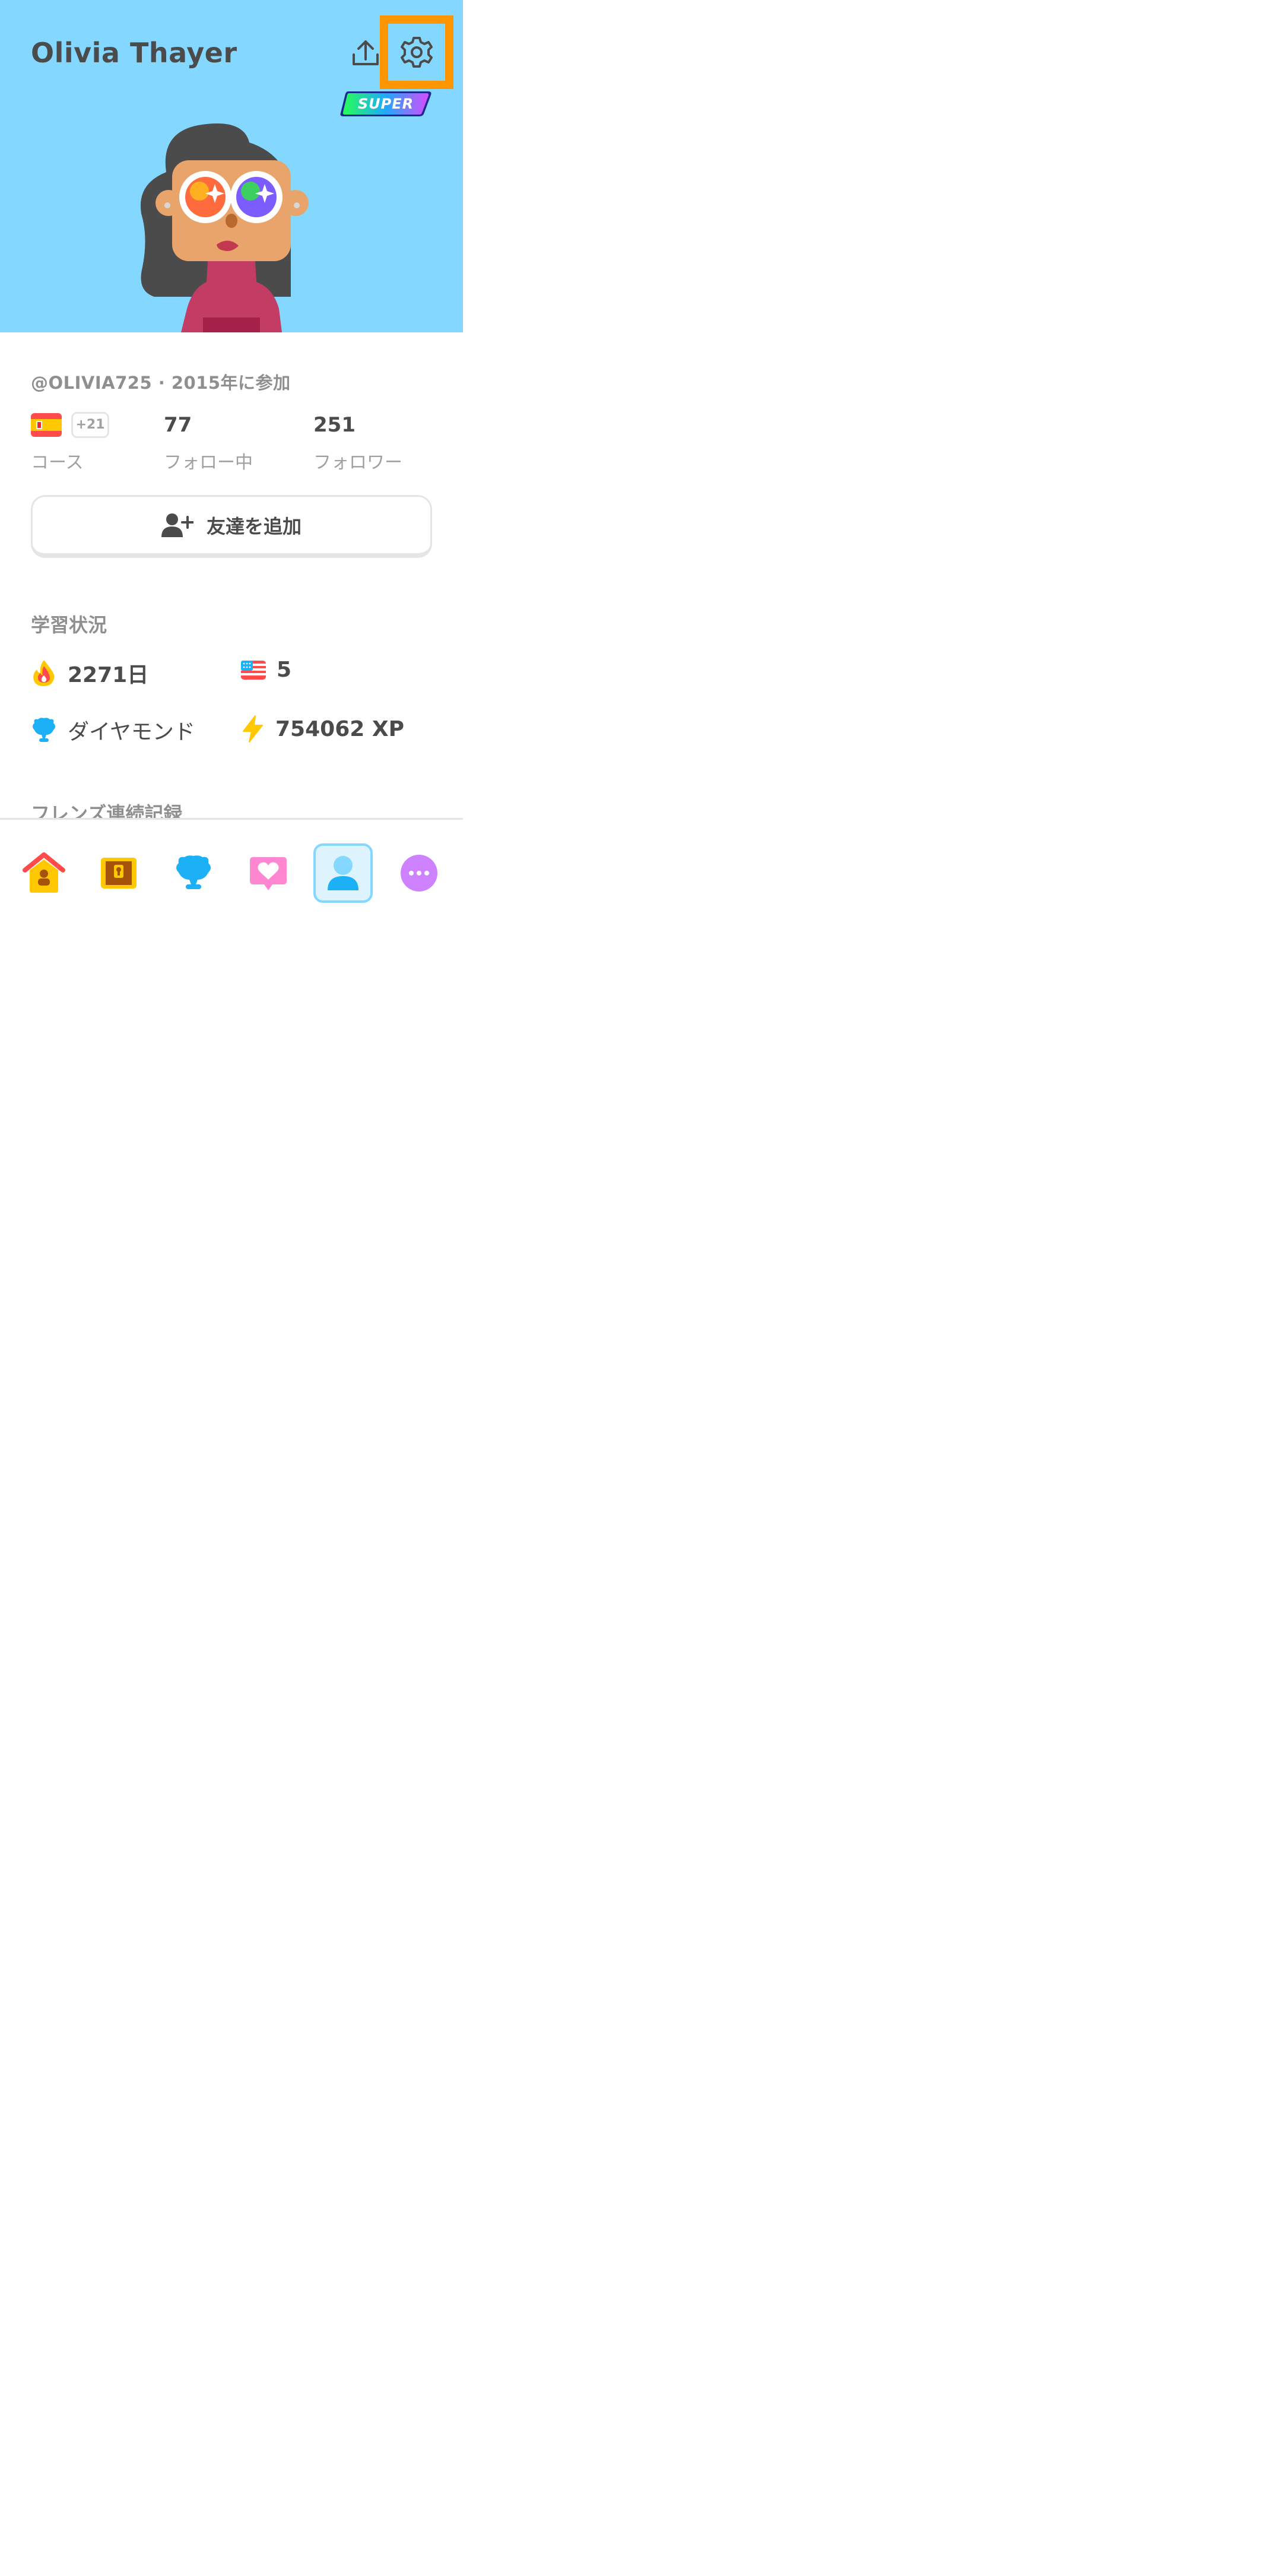 The height and width of the screenshot is (2576, 1282). I want to click on settings-button, so click(416, 52).